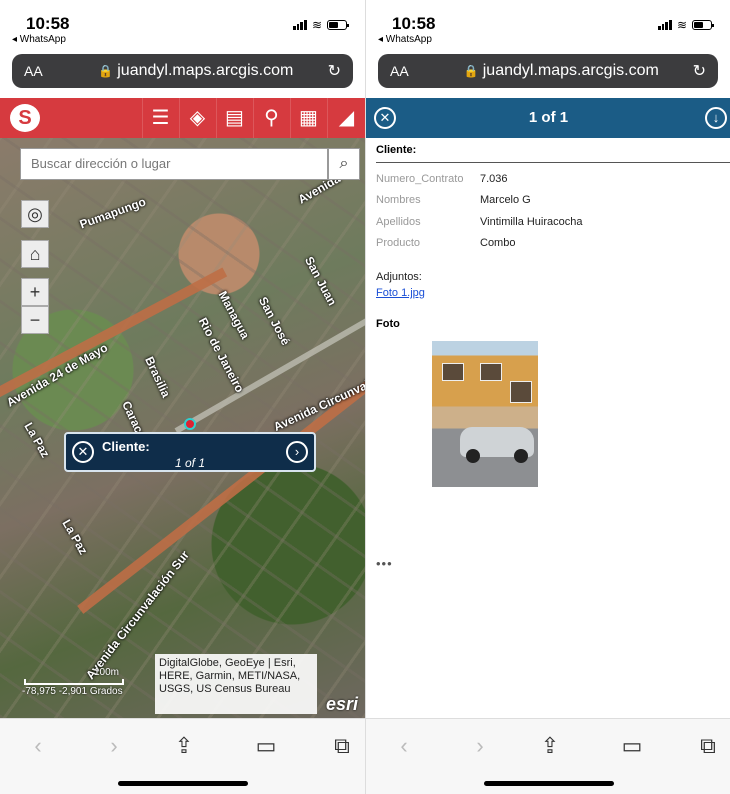 The height and width of the screenshot is (794, 730). I want to click on feature-popup: ✕ Cliente: 1 of 1 ›, so click(190, 452).